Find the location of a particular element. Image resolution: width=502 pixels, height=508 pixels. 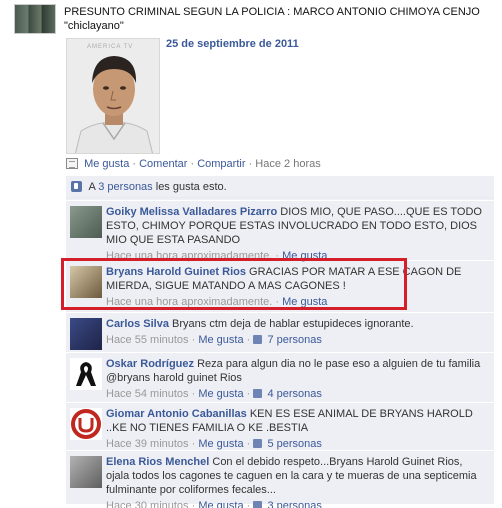

black-ribbon-icon is located at coordinates (86, 374).